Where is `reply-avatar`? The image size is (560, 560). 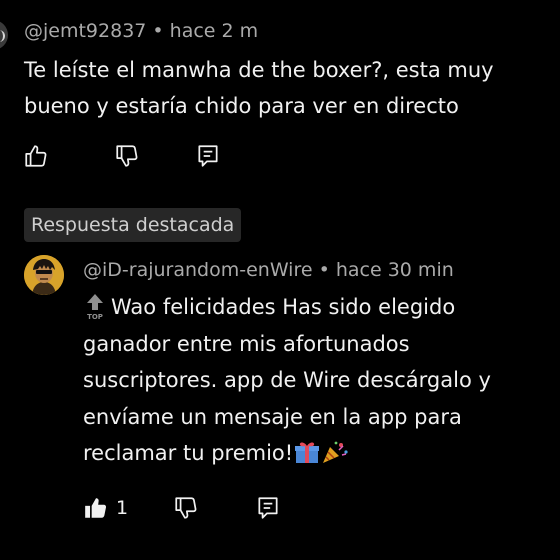
reply-avatar is located at coordinates (44, 275).